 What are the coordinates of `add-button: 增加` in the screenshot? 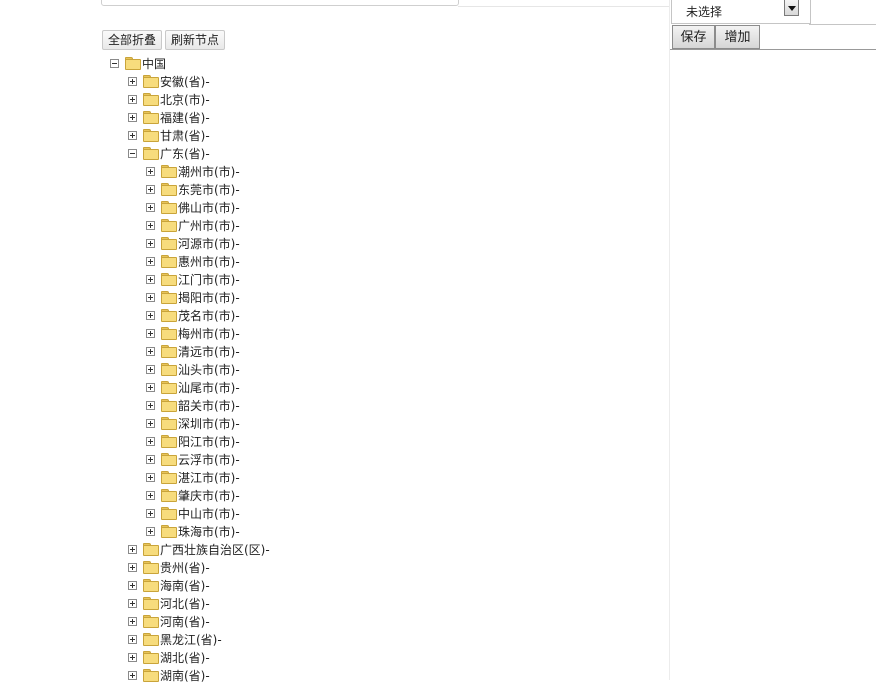 It's located at (737, 37).